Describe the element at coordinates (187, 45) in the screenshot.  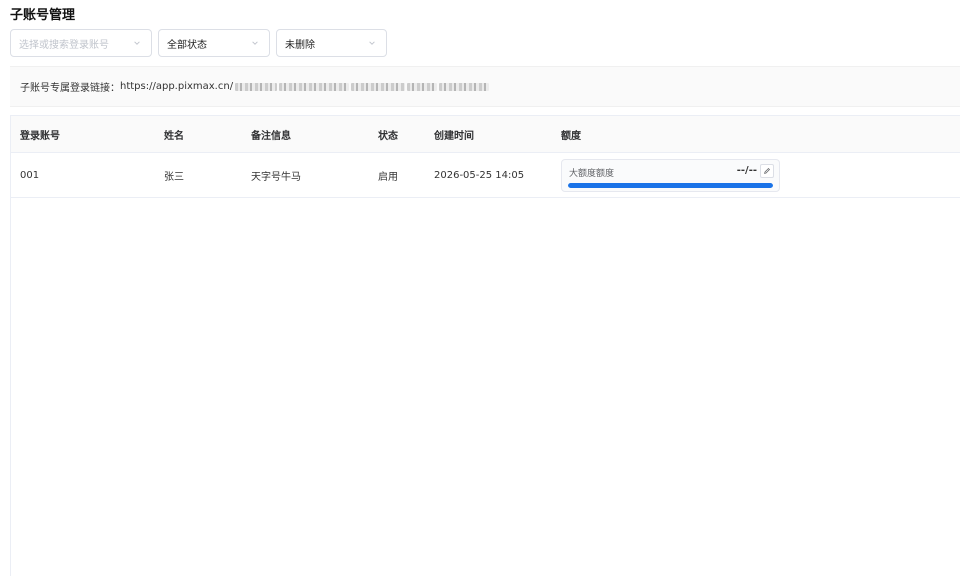
I see `status-select-value: 全部状态` at that location.